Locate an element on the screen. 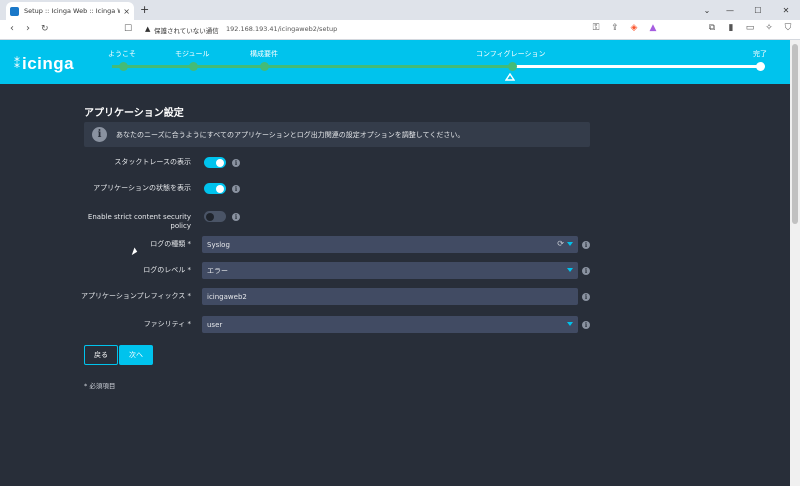  key-icon: ⚿ is located at coordinates (596, 28).